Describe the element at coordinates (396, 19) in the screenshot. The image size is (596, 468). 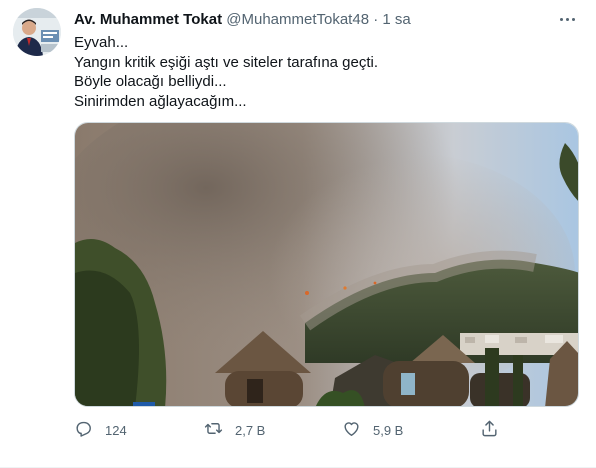
I see `timestamp: 1 sa` at that location.